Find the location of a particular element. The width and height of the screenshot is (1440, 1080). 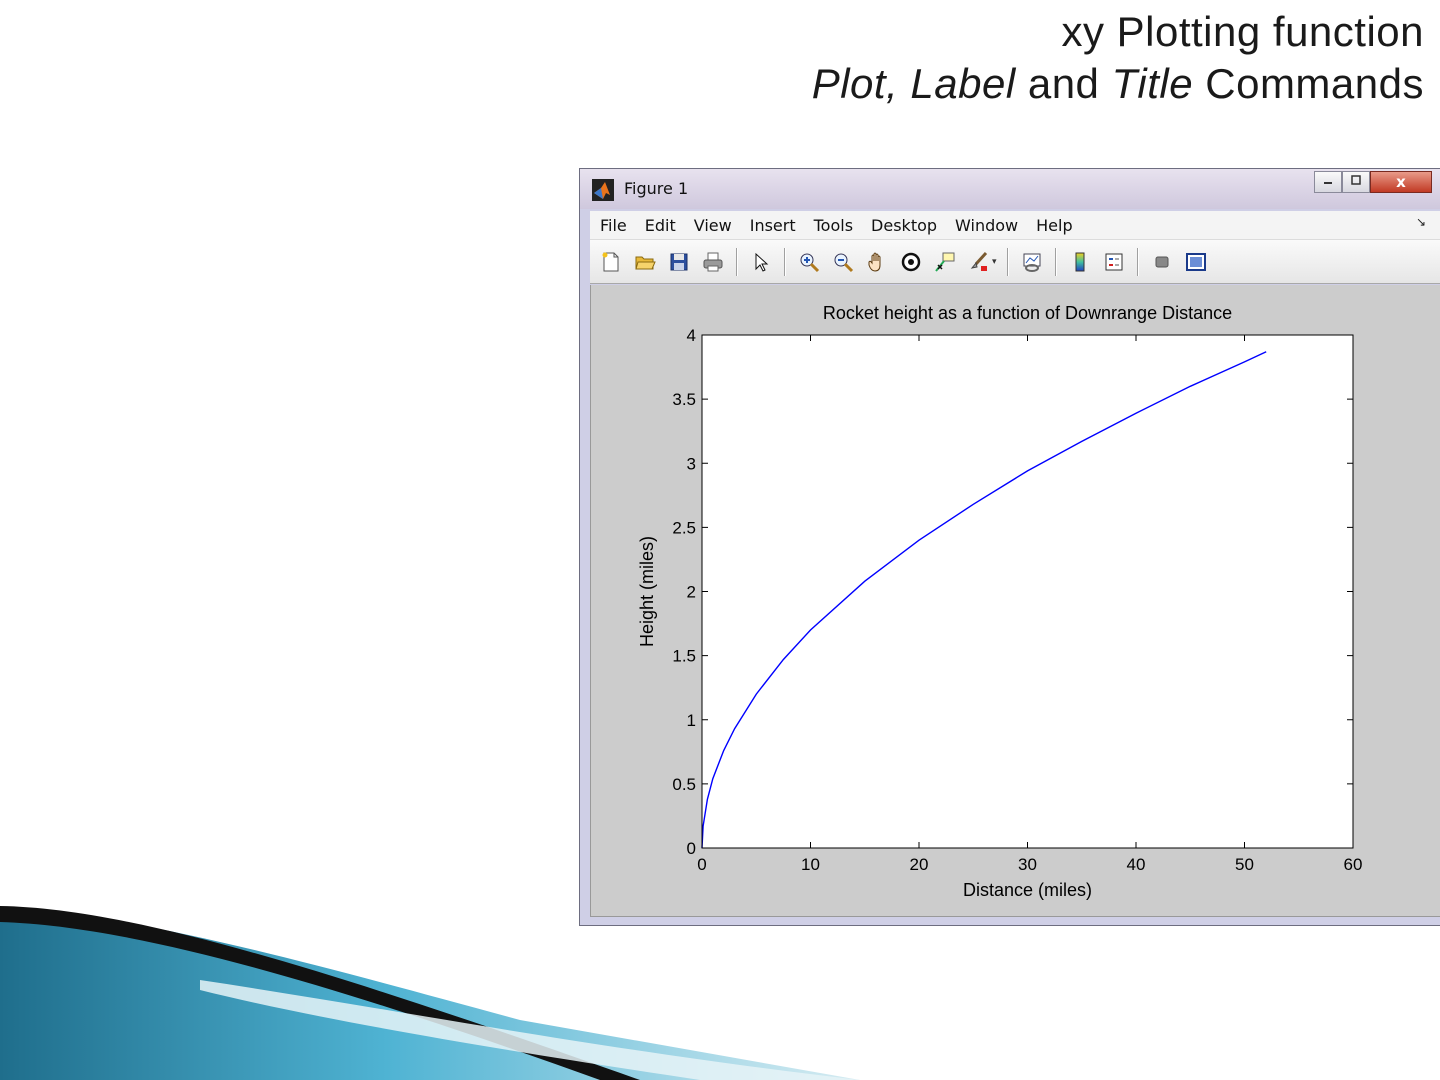

maximize-icon is located at coordinates (1356, 180).